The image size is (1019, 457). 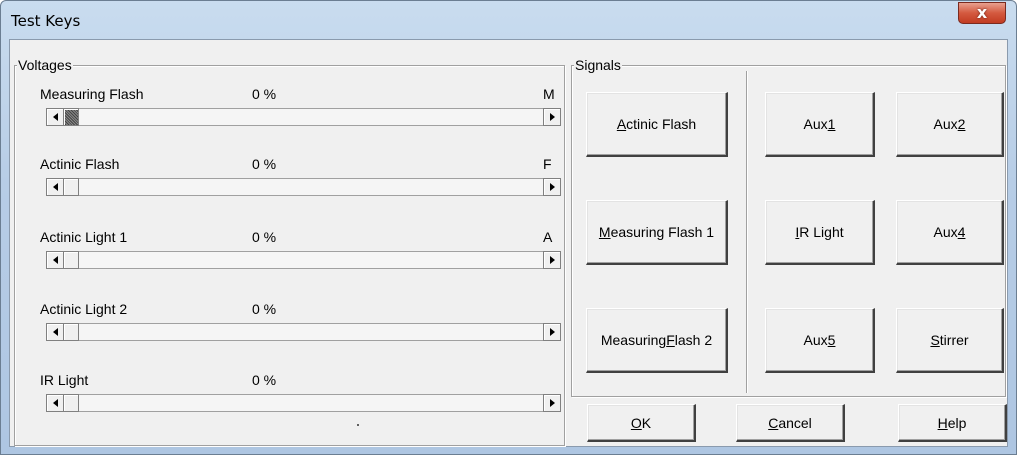 What do you see at coordinates (80, 164) in the screenshot?
I see `actinic-flash-label: Actinic Flash` at bounding box center [80, 164].